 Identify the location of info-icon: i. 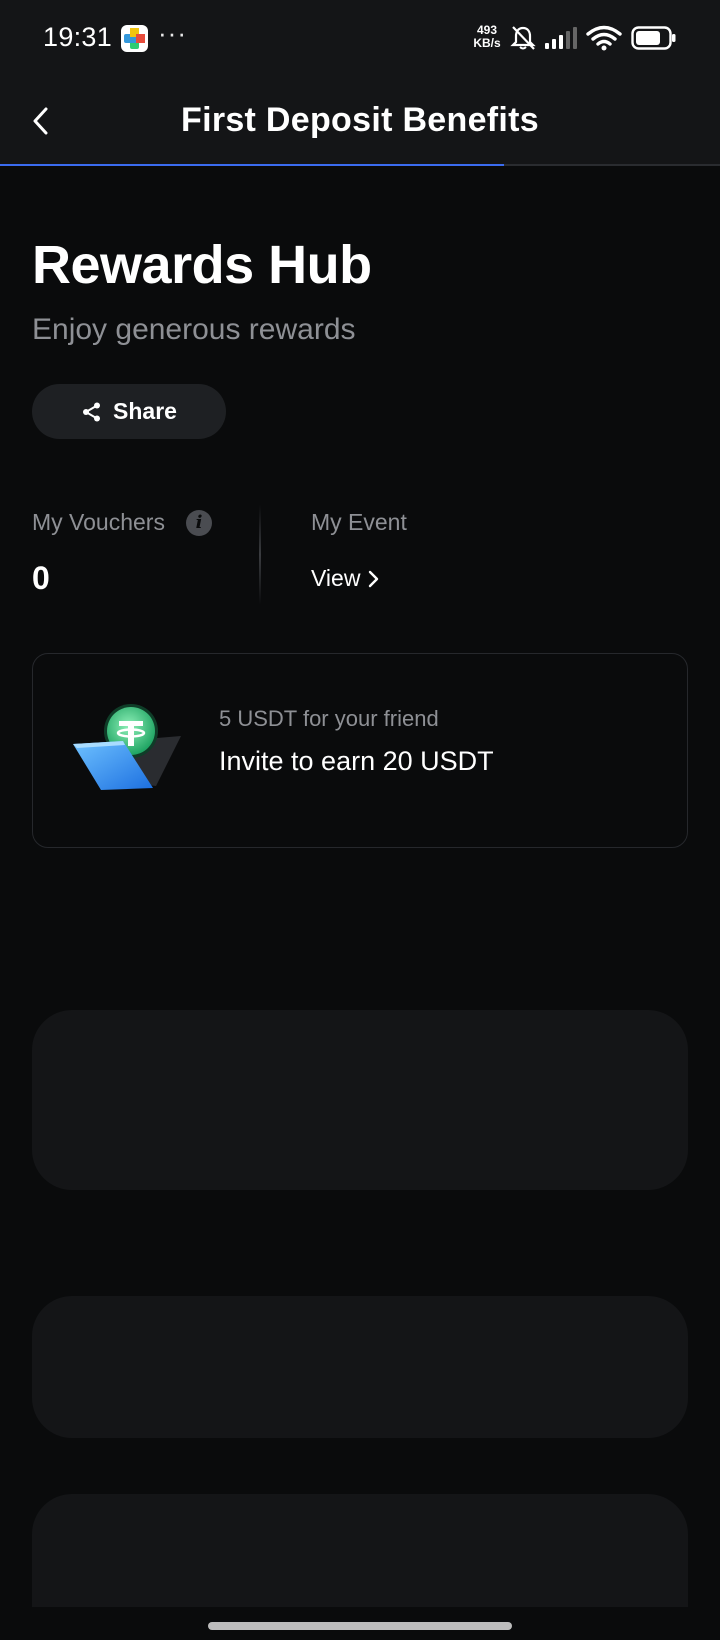
(199, 523).